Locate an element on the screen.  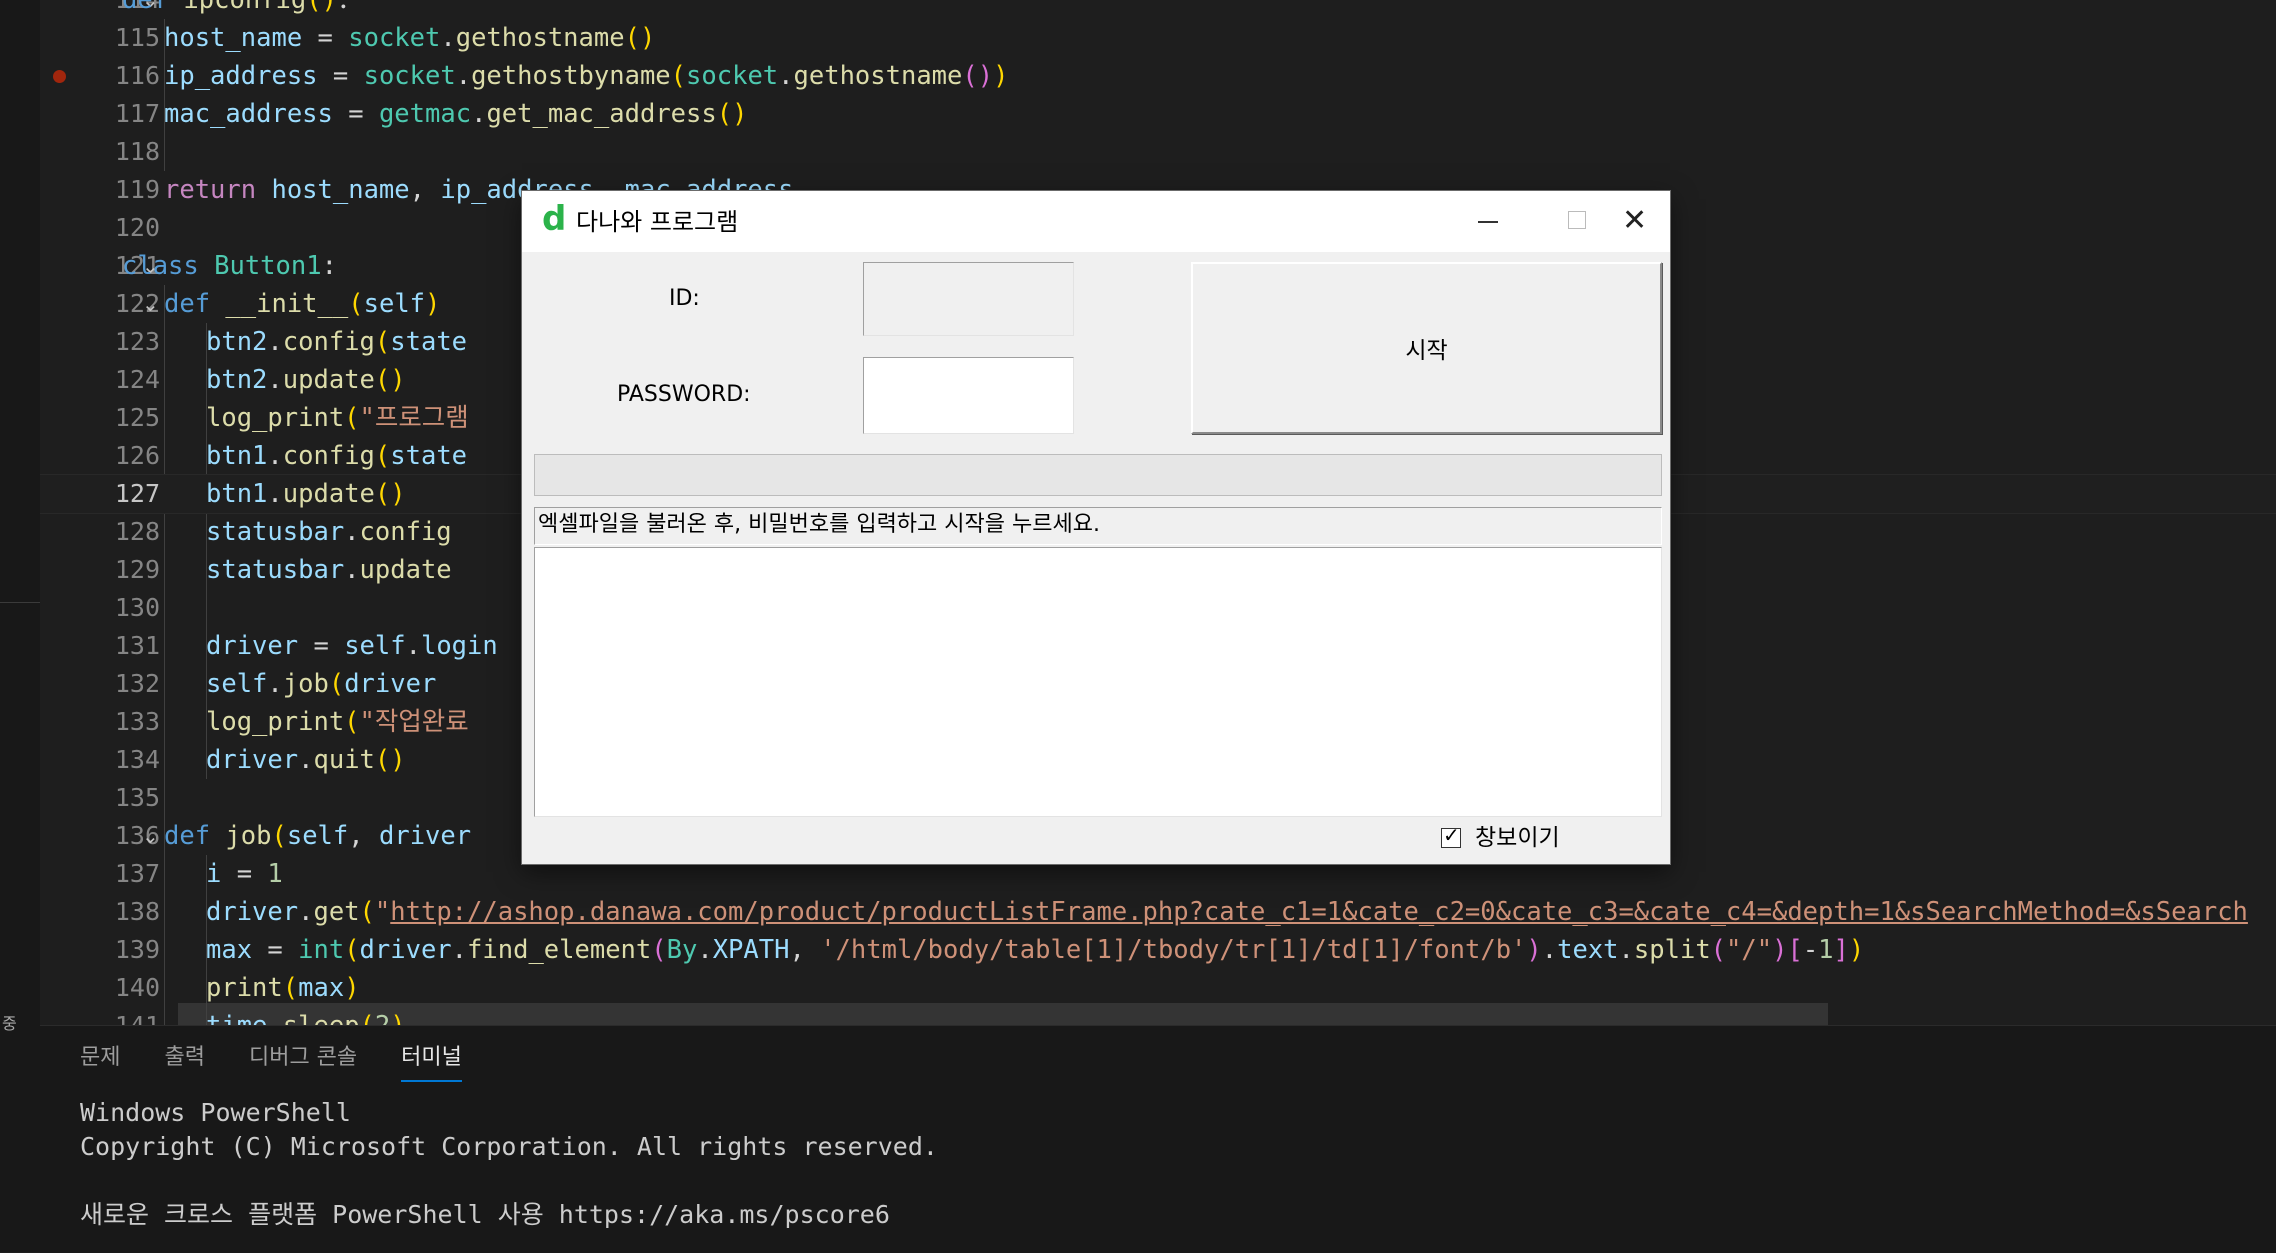
line-number: 134 is located at coordinates (137, 759).